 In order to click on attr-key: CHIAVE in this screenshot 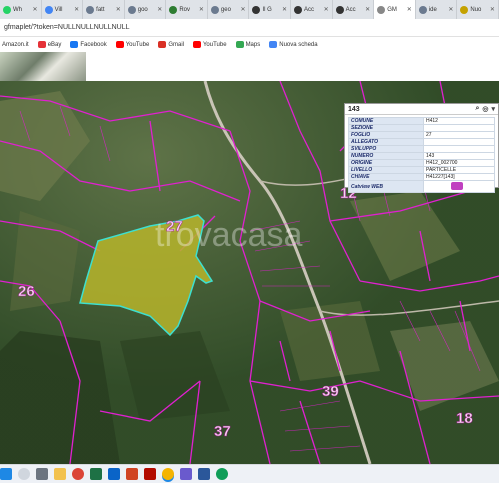, I will do `click(386, 177)`.